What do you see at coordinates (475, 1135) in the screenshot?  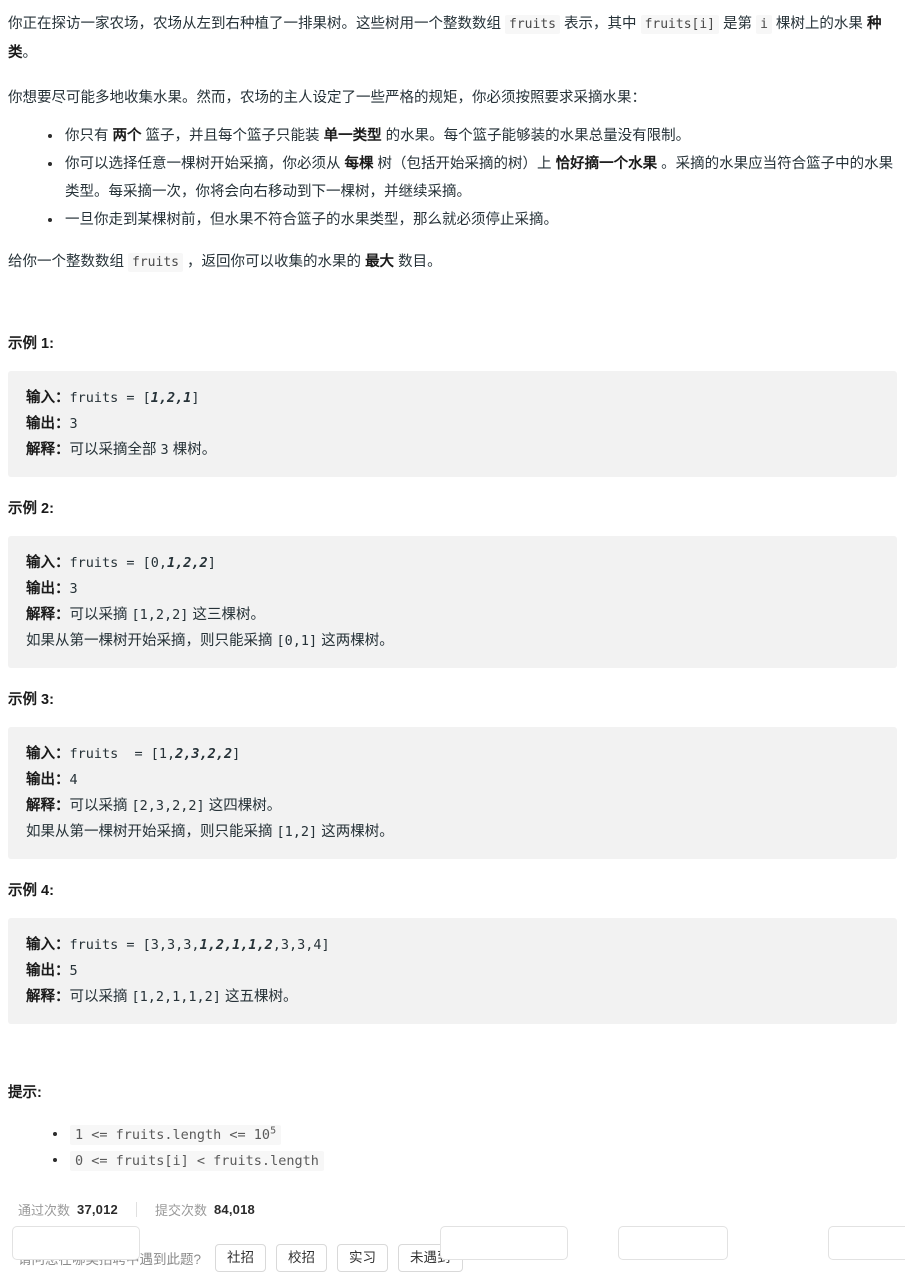 I see `hint-item: 1 <= fruits.length <= 105` at bounding box center [475, 1135].